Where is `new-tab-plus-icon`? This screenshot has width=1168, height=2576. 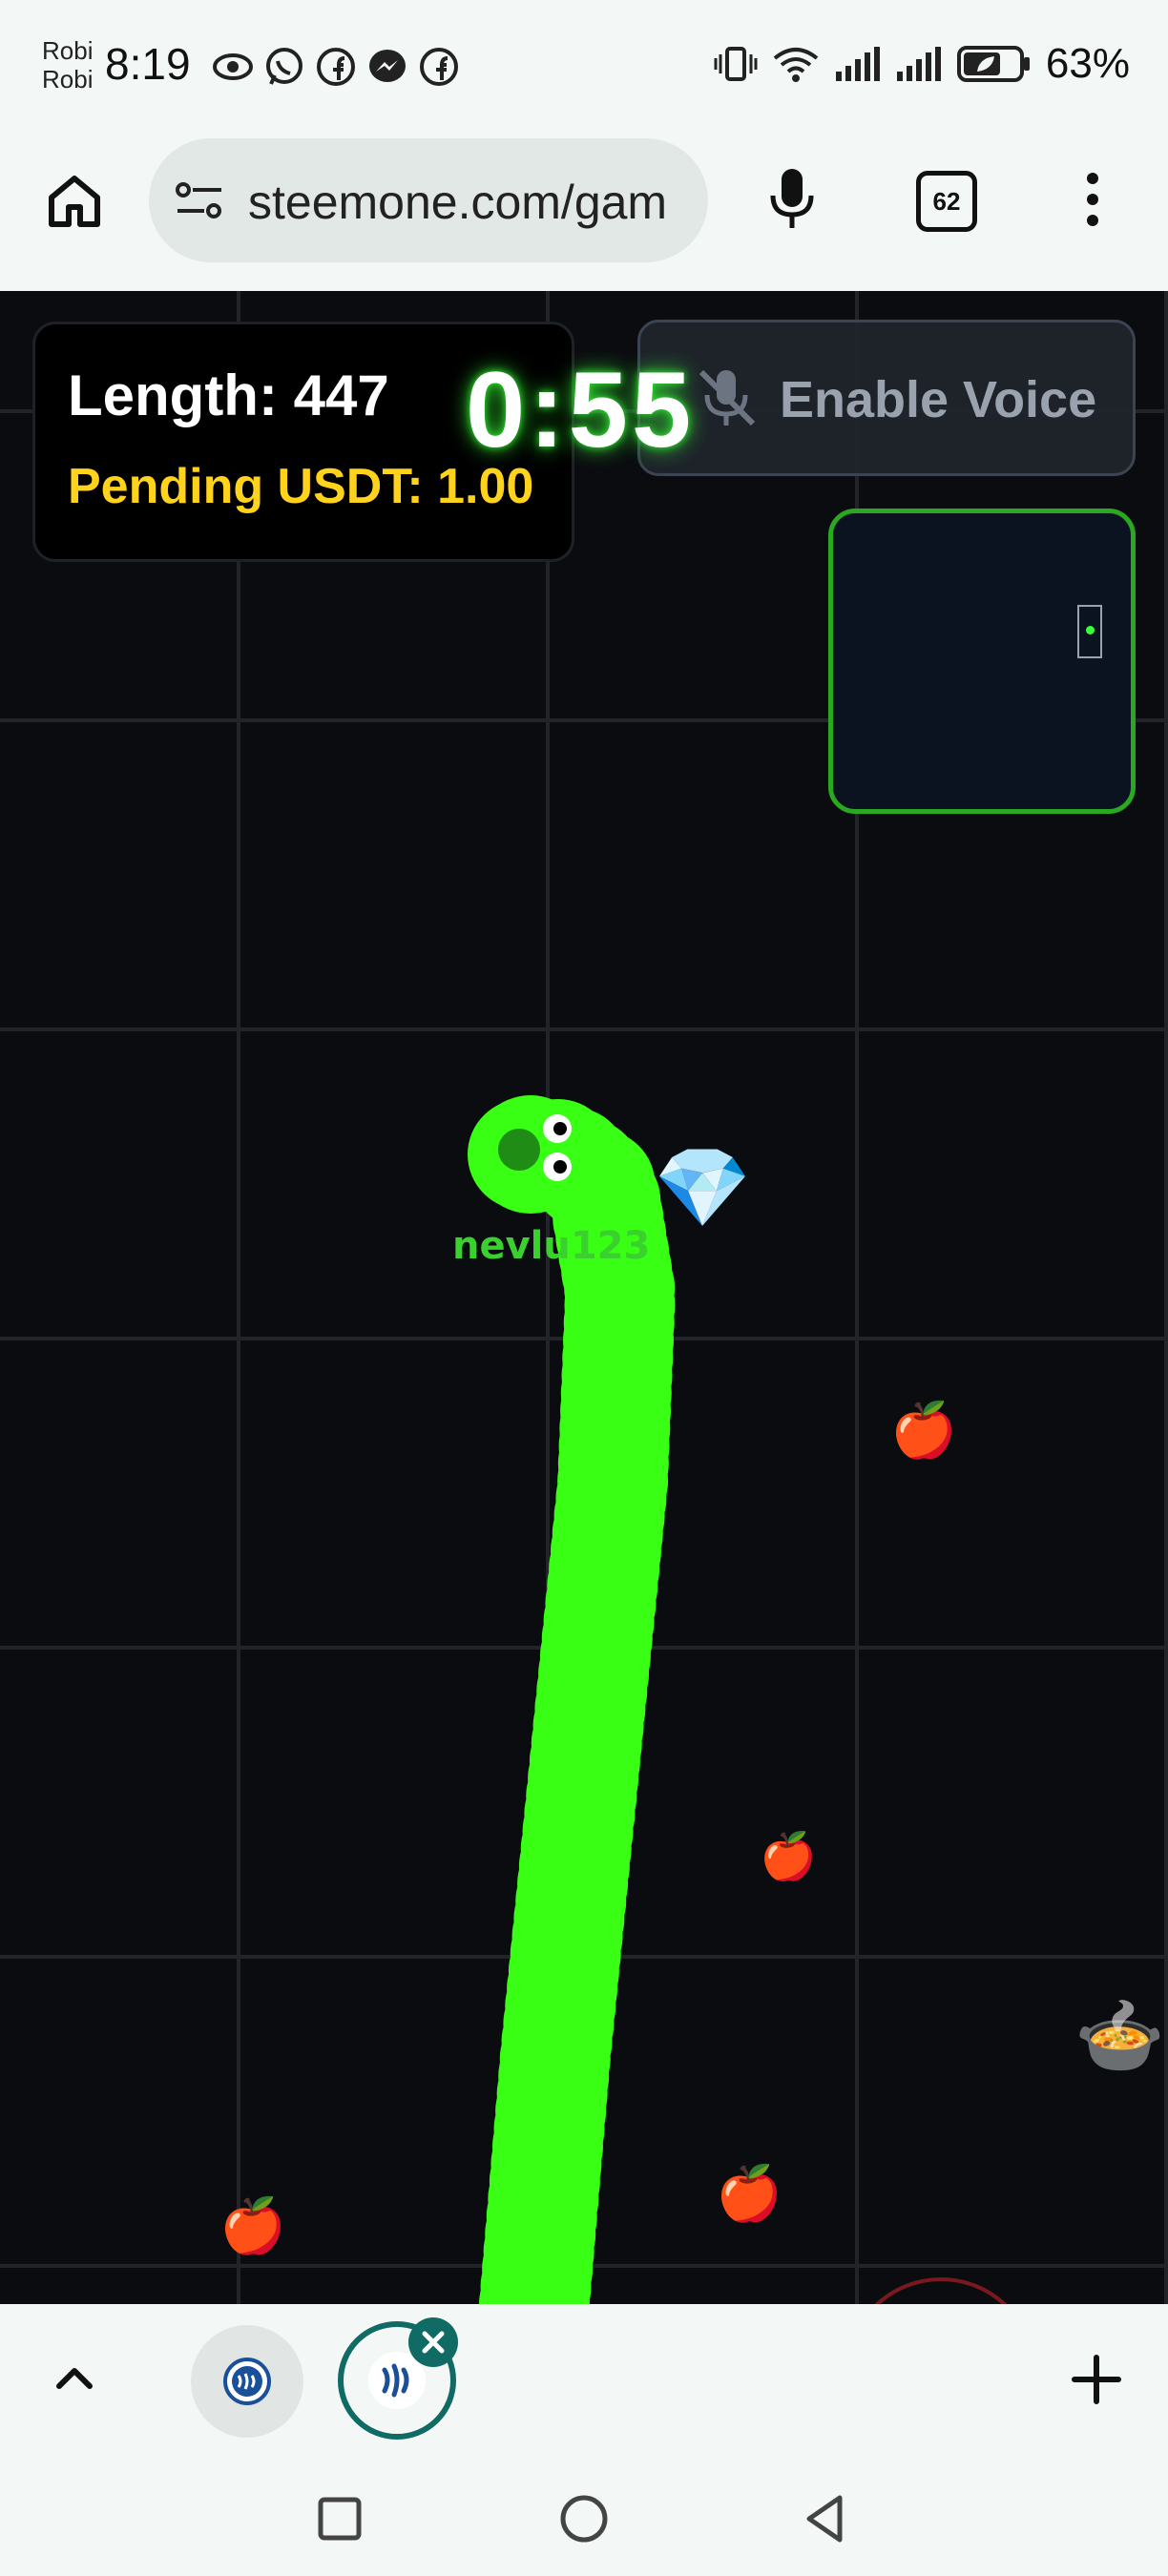 new-tab-plus-icon is located at coordinates (1096, 2379).